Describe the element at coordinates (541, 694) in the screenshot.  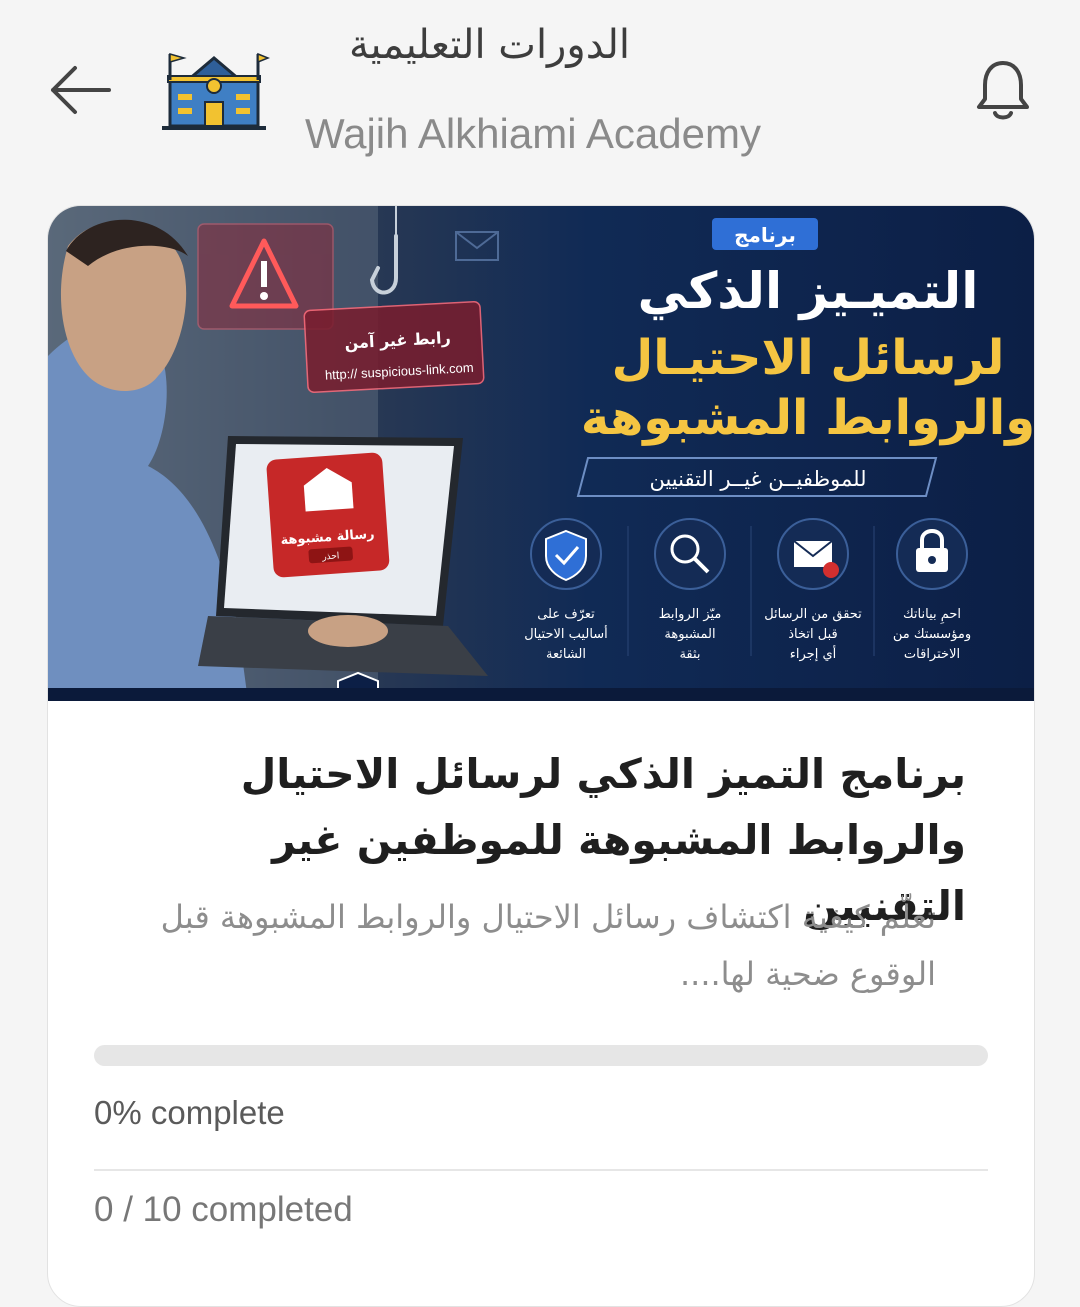
I see `banner-bottom-strip` at that location.